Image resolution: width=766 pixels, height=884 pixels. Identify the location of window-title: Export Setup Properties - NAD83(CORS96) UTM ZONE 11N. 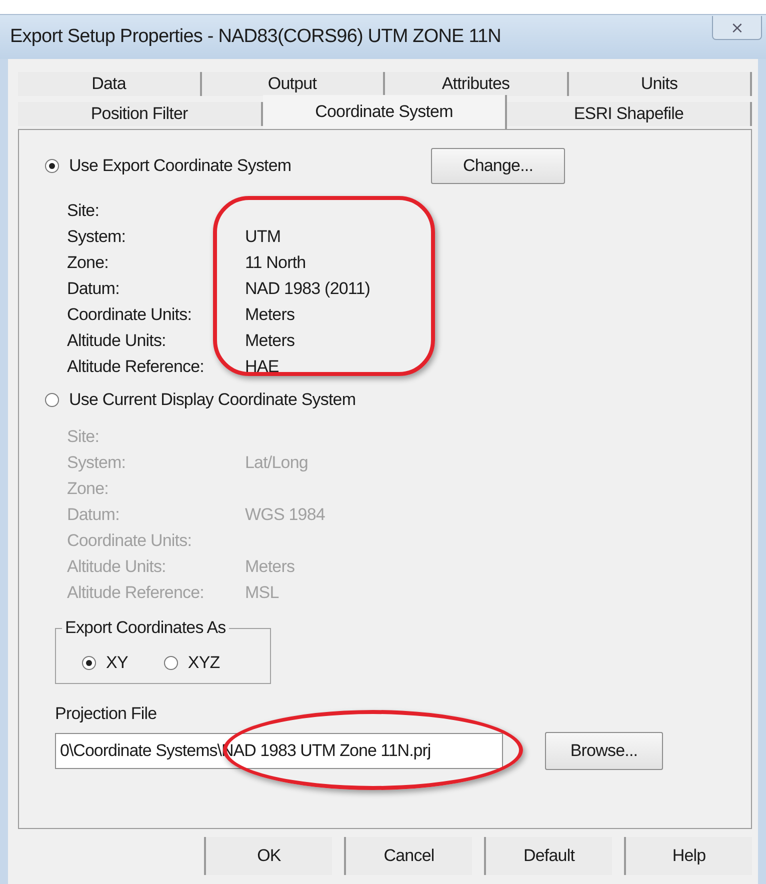
(255, 37).